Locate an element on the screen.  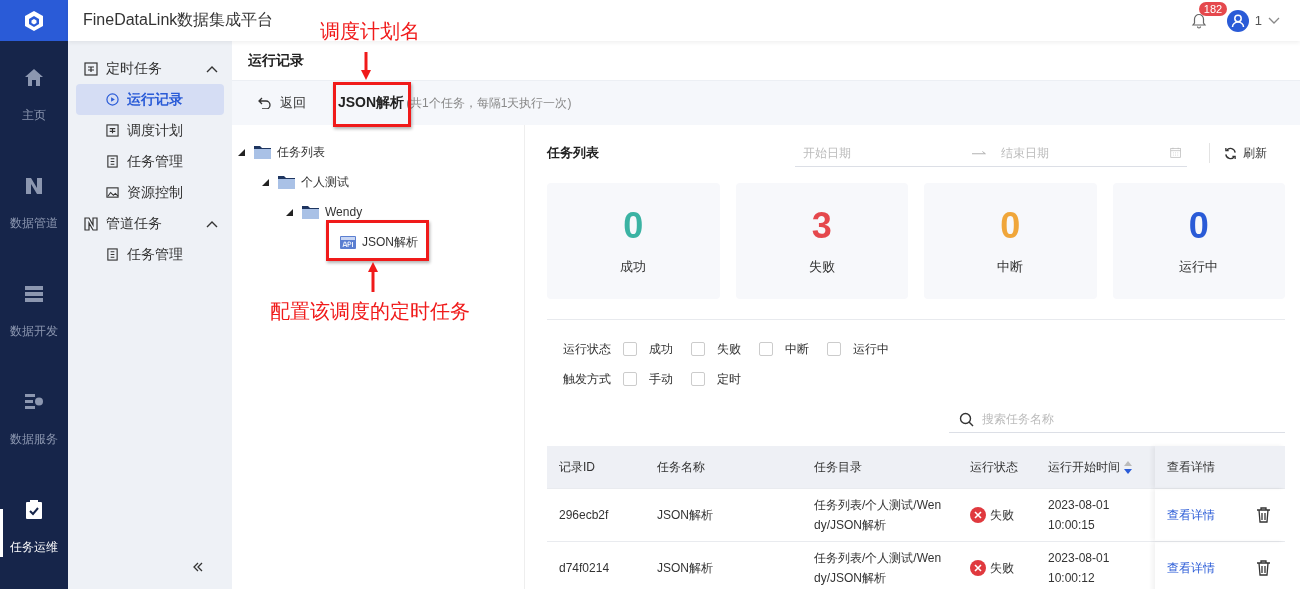
checkbox-label: 手动 is located at coordinates (661, 379).